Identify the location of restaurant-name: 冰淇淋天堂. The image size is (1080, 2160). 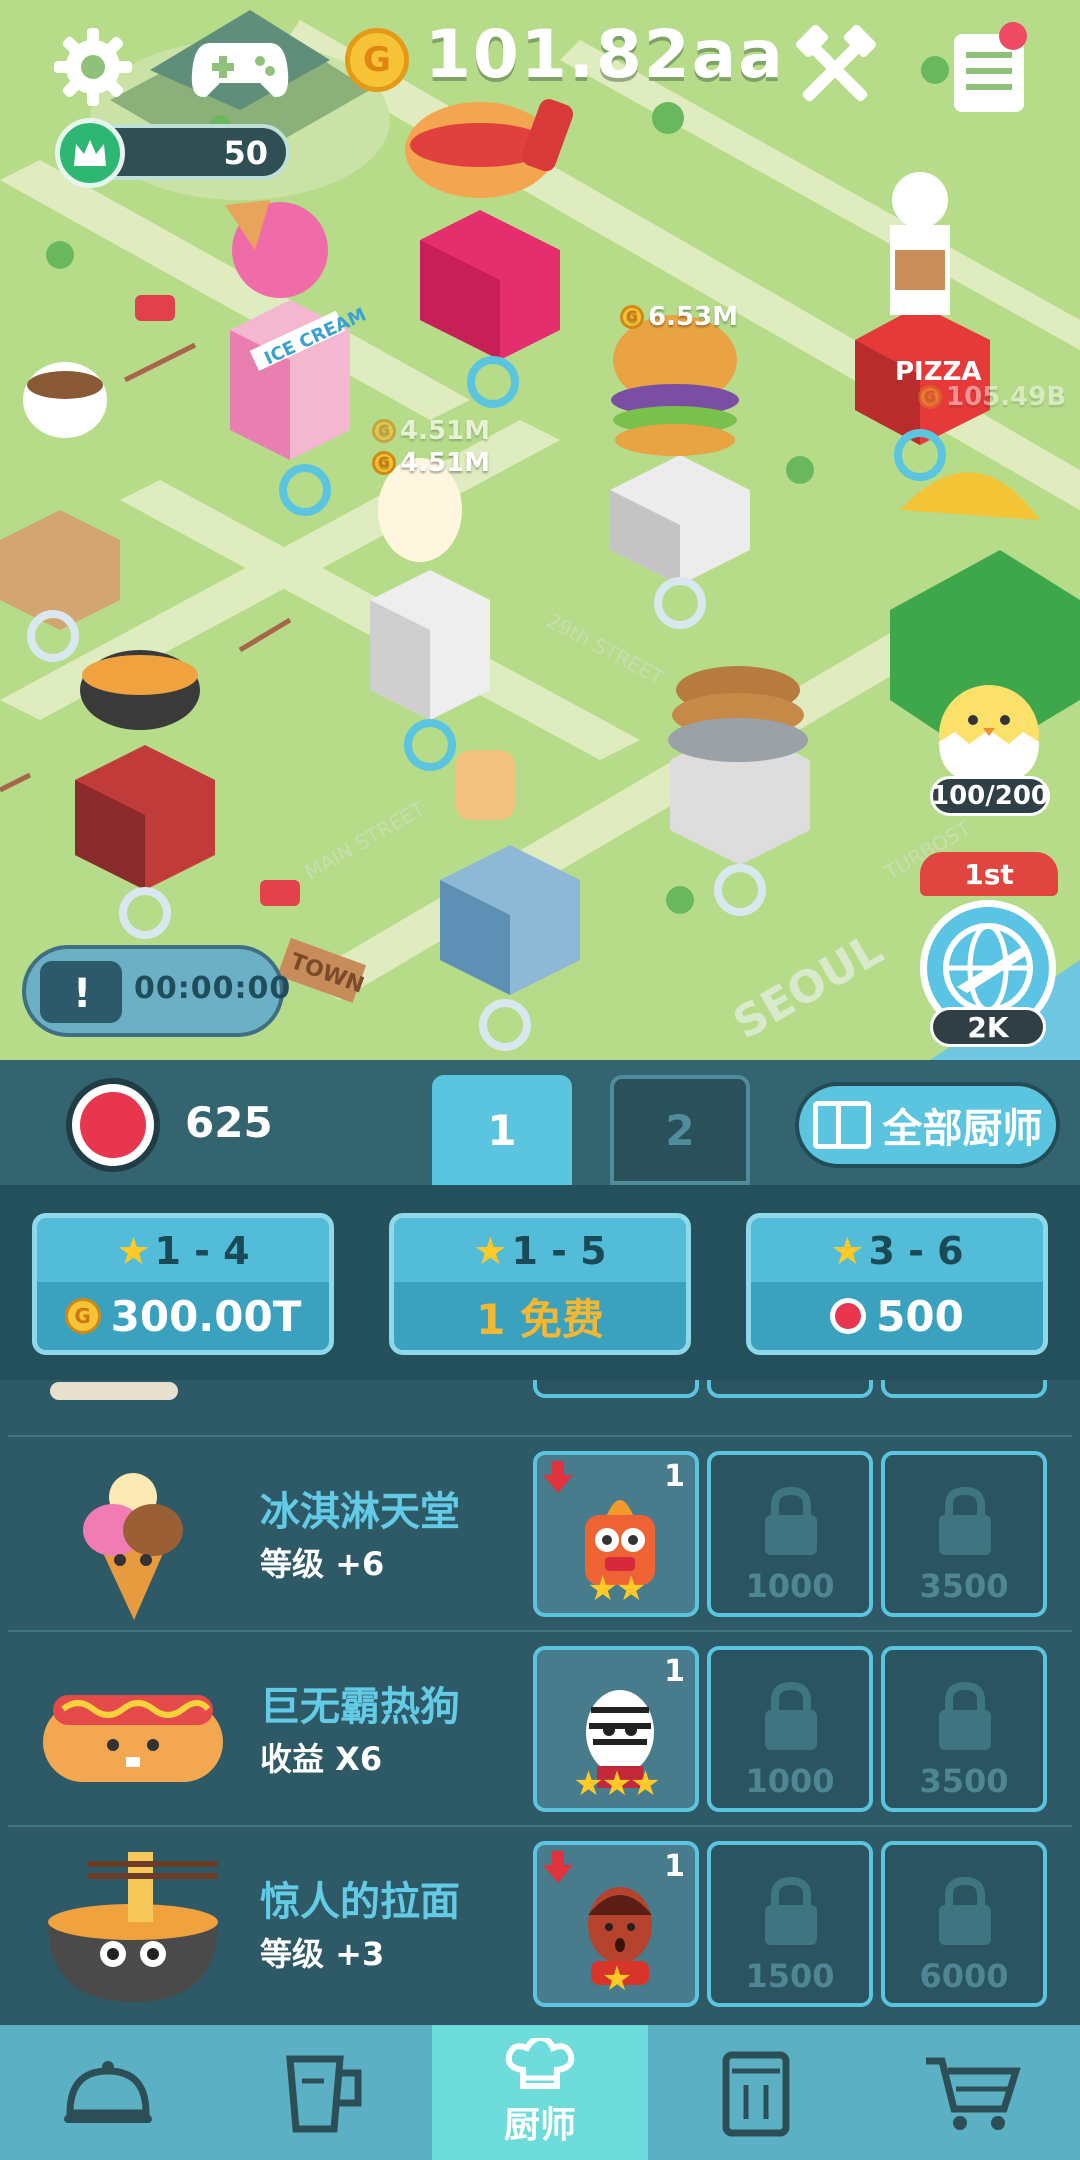
(360, 1512).